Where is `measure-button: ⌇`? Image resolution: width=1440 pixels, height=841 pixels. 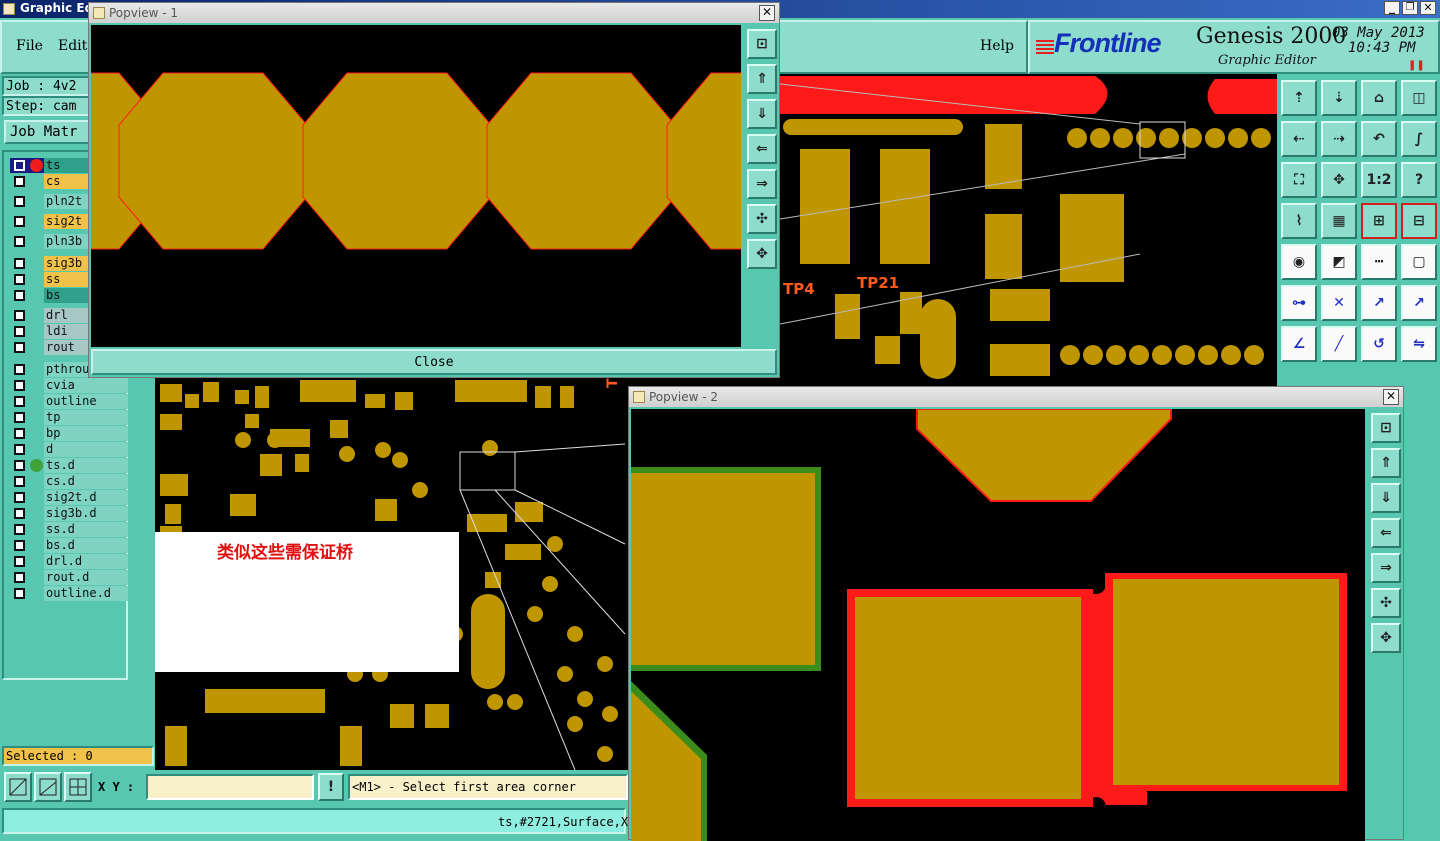 measure-button: ⌇ is located at coordinates (1299, 221).